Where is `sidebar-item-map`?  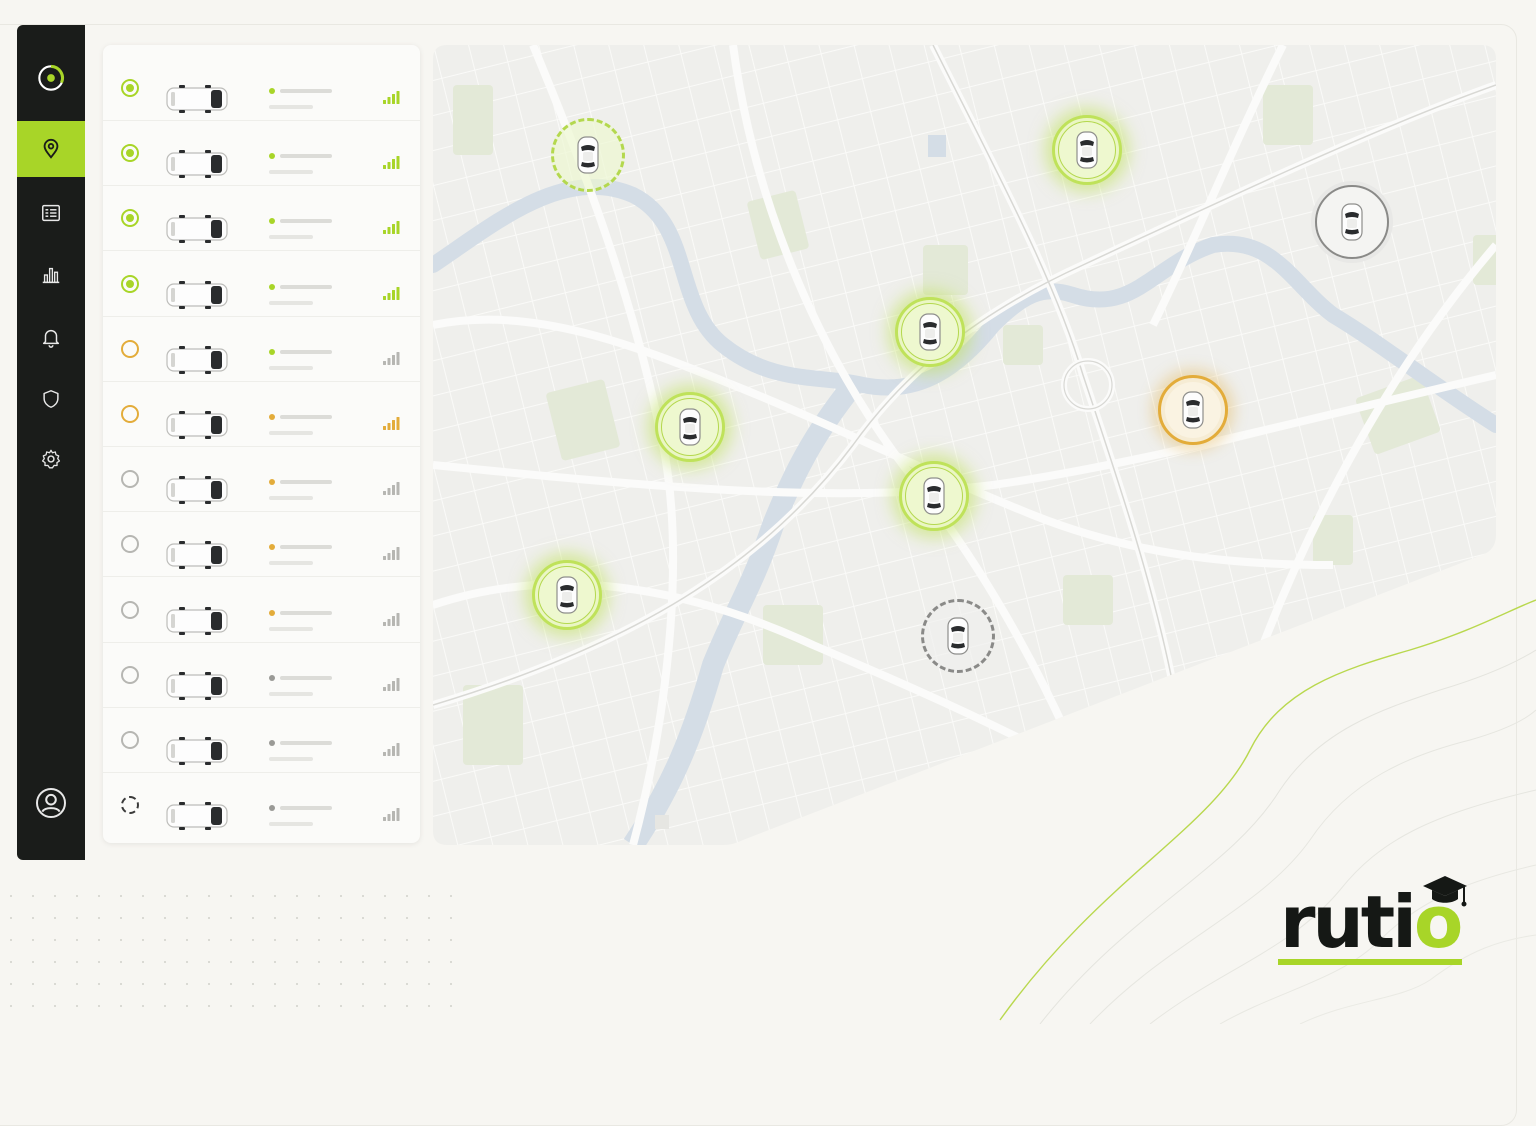
sidebar-item-map is located at coordinates (51, 149).